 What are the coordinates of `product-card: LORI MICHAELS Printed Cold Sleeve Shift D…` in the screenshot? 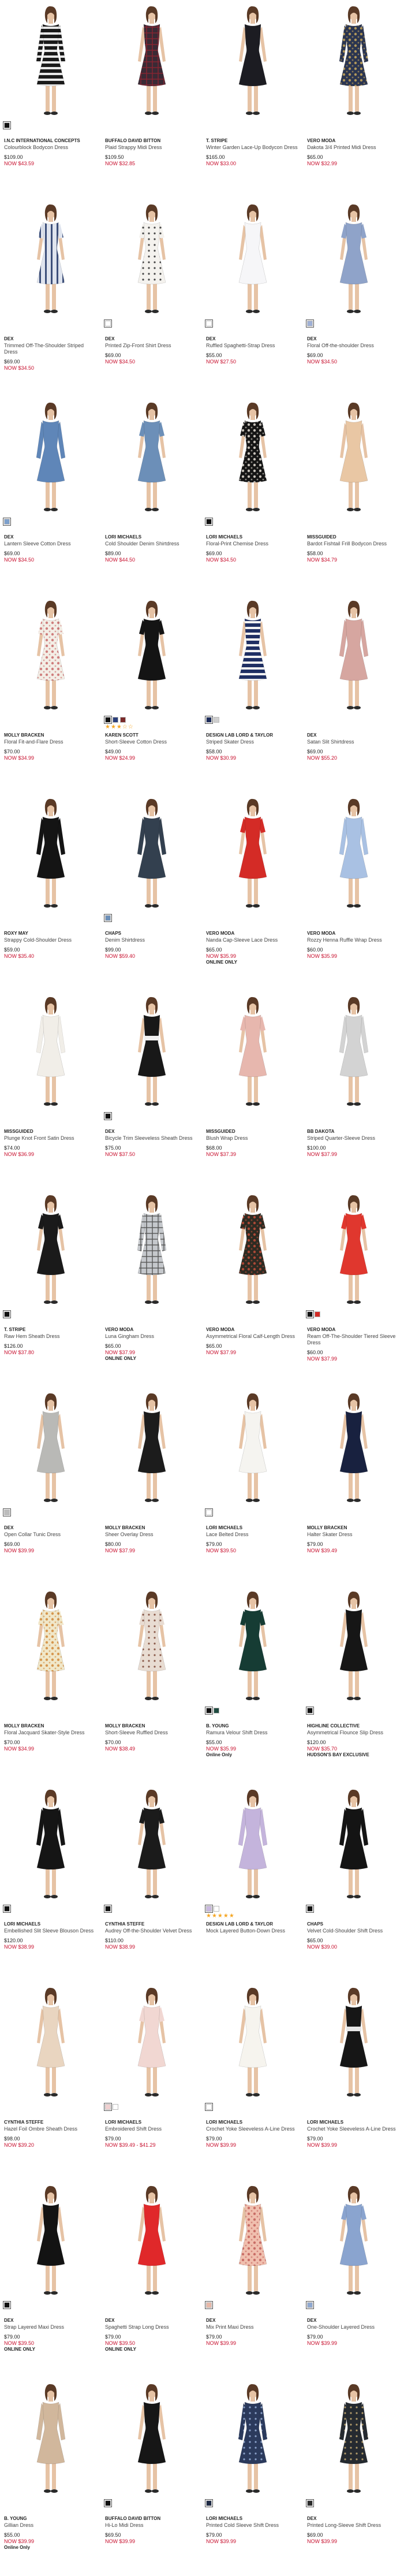 It's located at (253, 2477).